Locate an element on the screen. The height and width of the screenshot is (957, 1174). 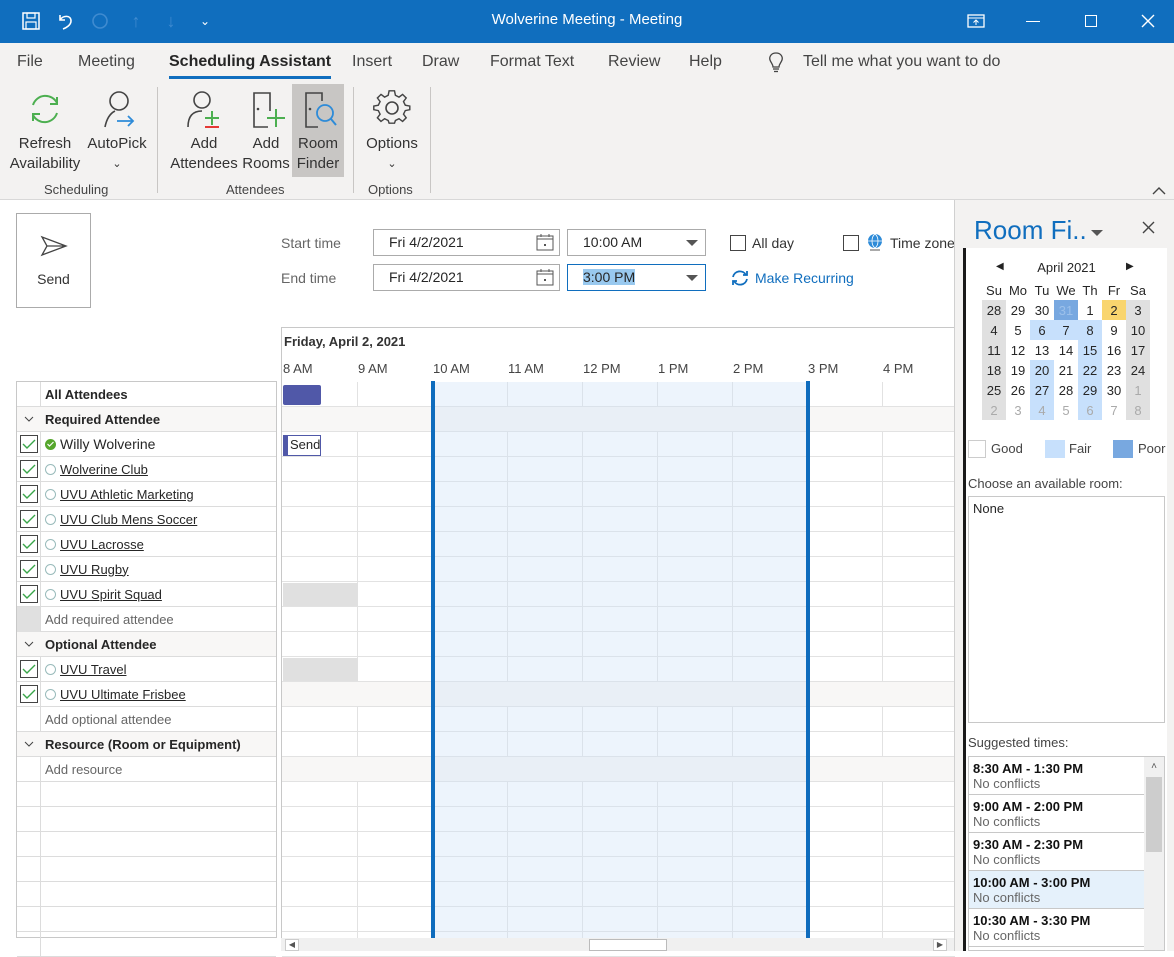
attendee-link: UVU Rugby is located at coordinates (94, 569).